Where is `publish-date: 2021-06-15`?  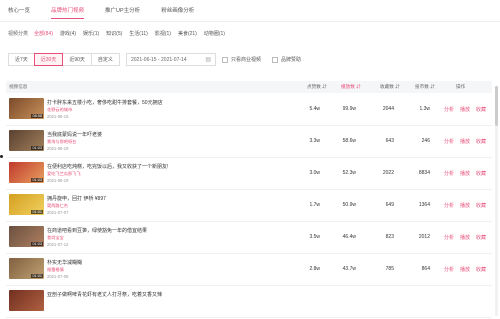 publish-date: 2021-06-15 is located at coordinates (58, 116).